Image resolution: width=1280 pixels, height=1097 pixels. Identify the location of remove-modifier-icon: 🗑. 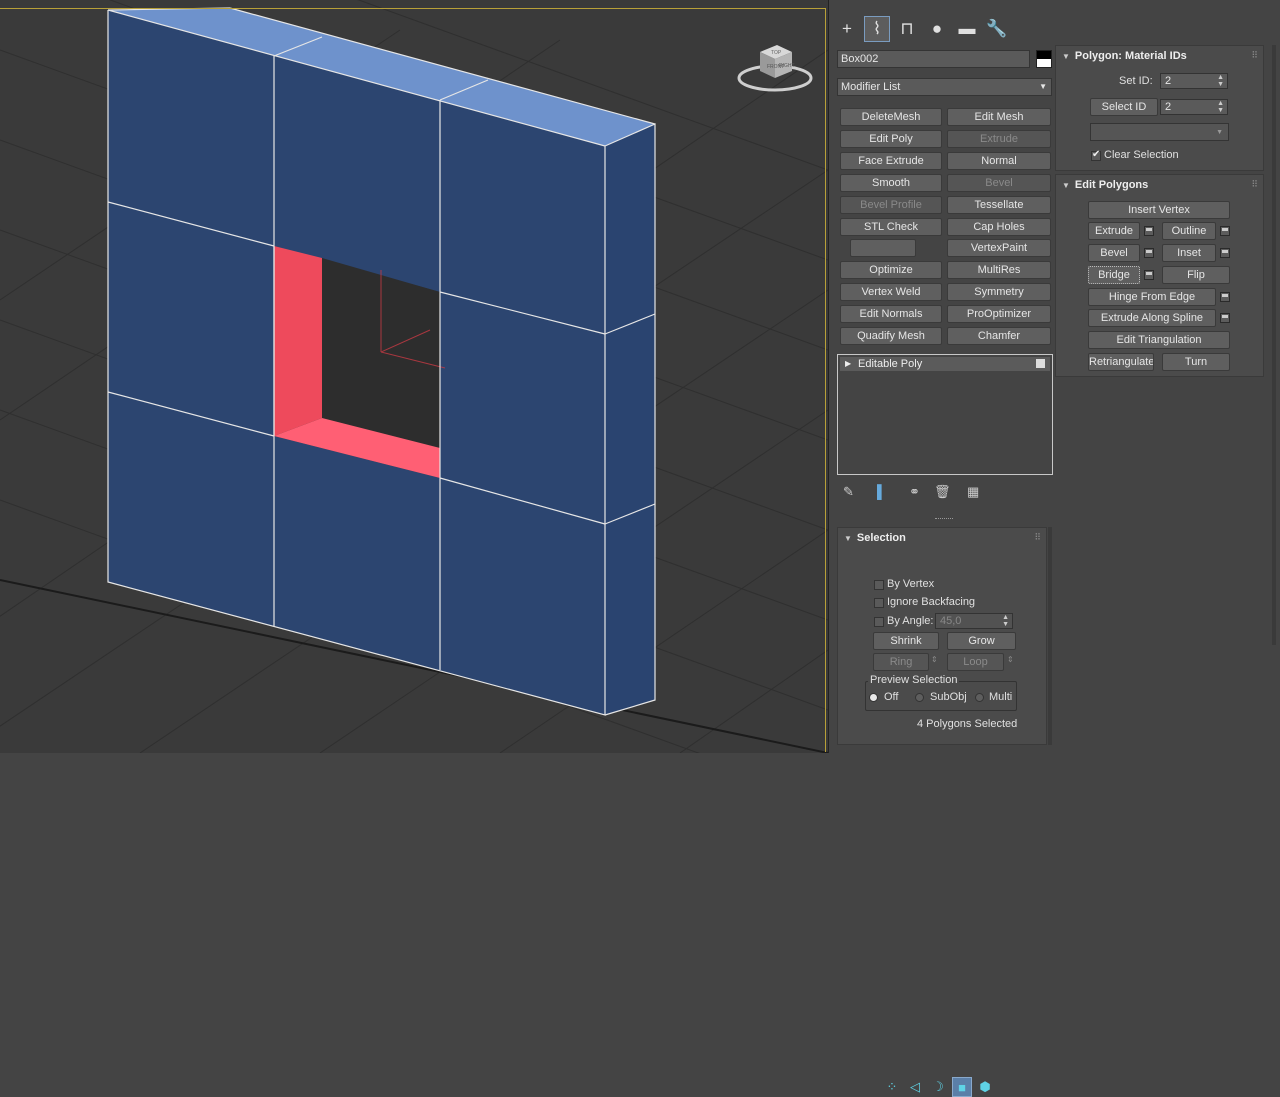
(942, 492).